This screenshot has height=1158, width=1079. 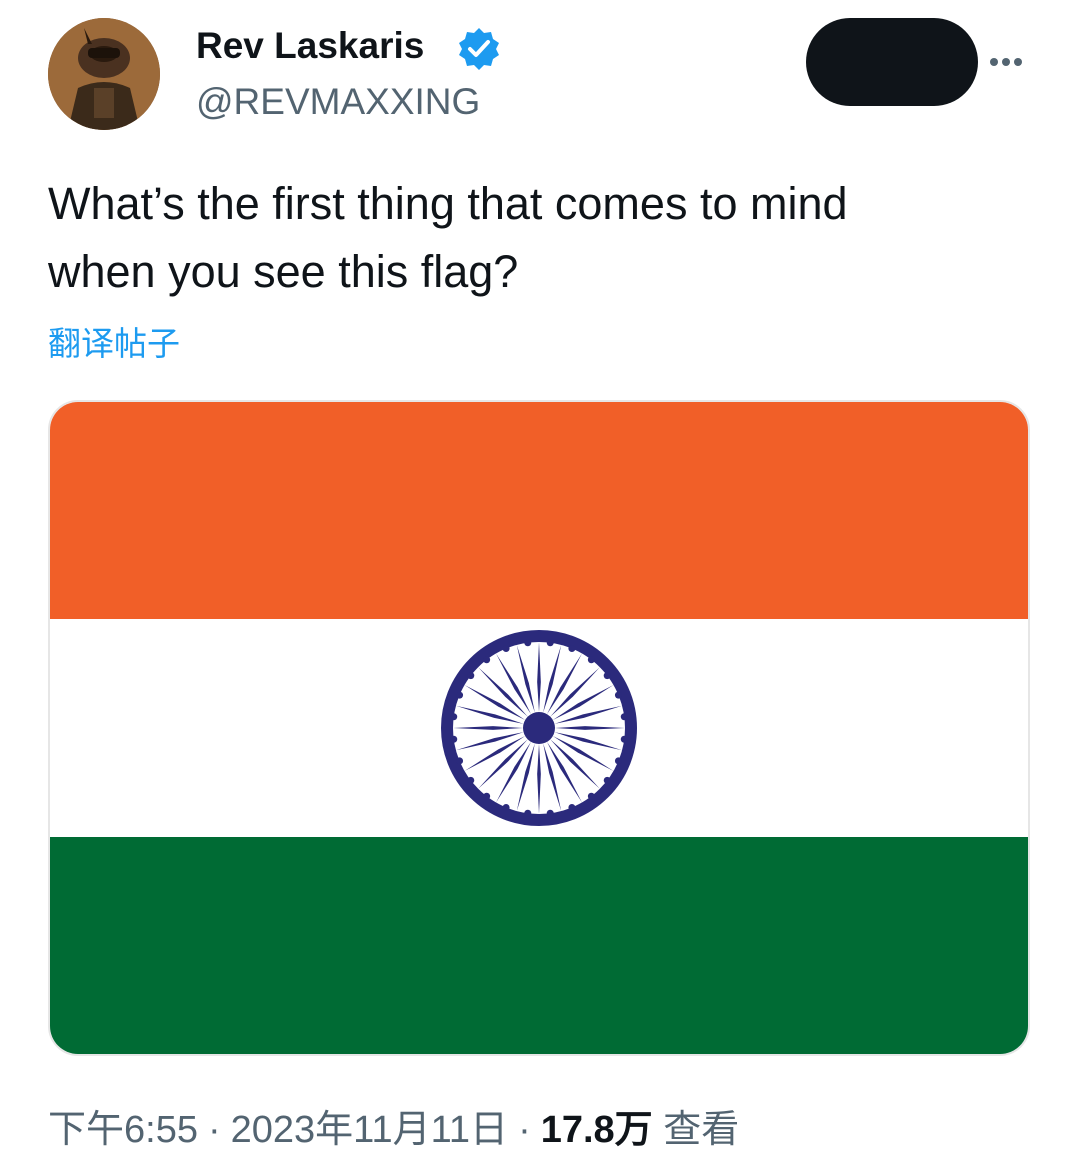 I want to click on tweet-meta: 下午6:55 · 2023年11月11日 · 17.8万 查看, so click(x=393, y=1130).